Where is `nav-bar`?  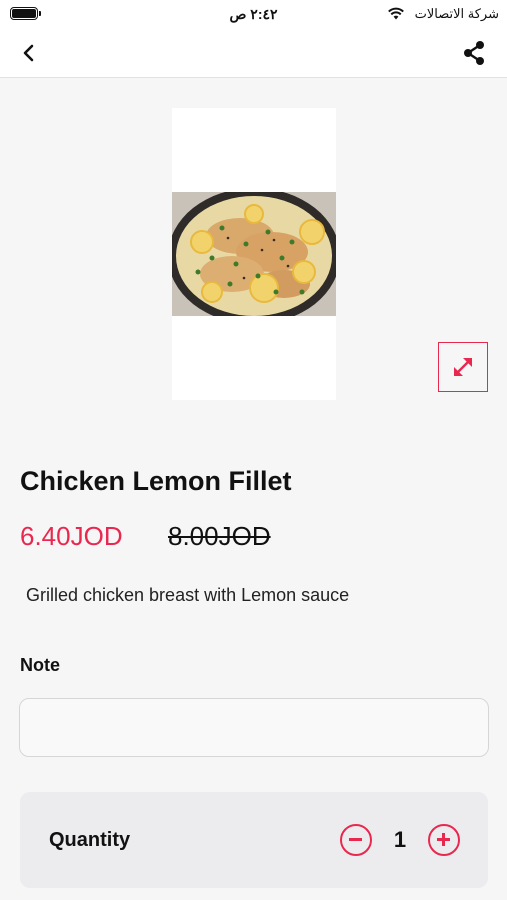
nav-bar is located at coordinates (253, 53).